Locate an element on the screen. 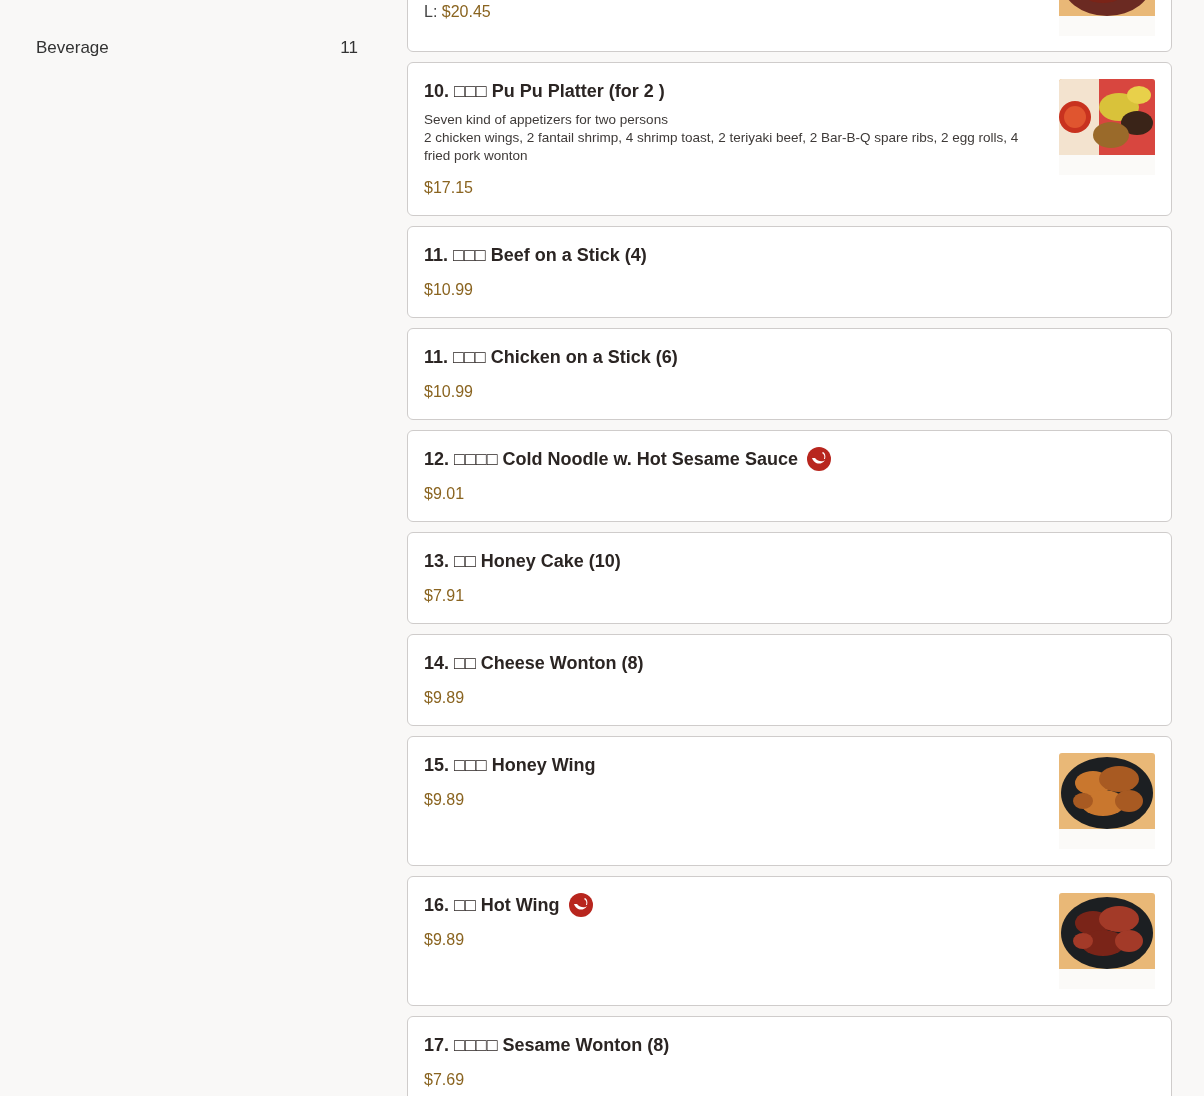 The height and width of the screenshot is (1096, 1204). menu-item-card: L: $20.45 is located at coordinates (789, 26).